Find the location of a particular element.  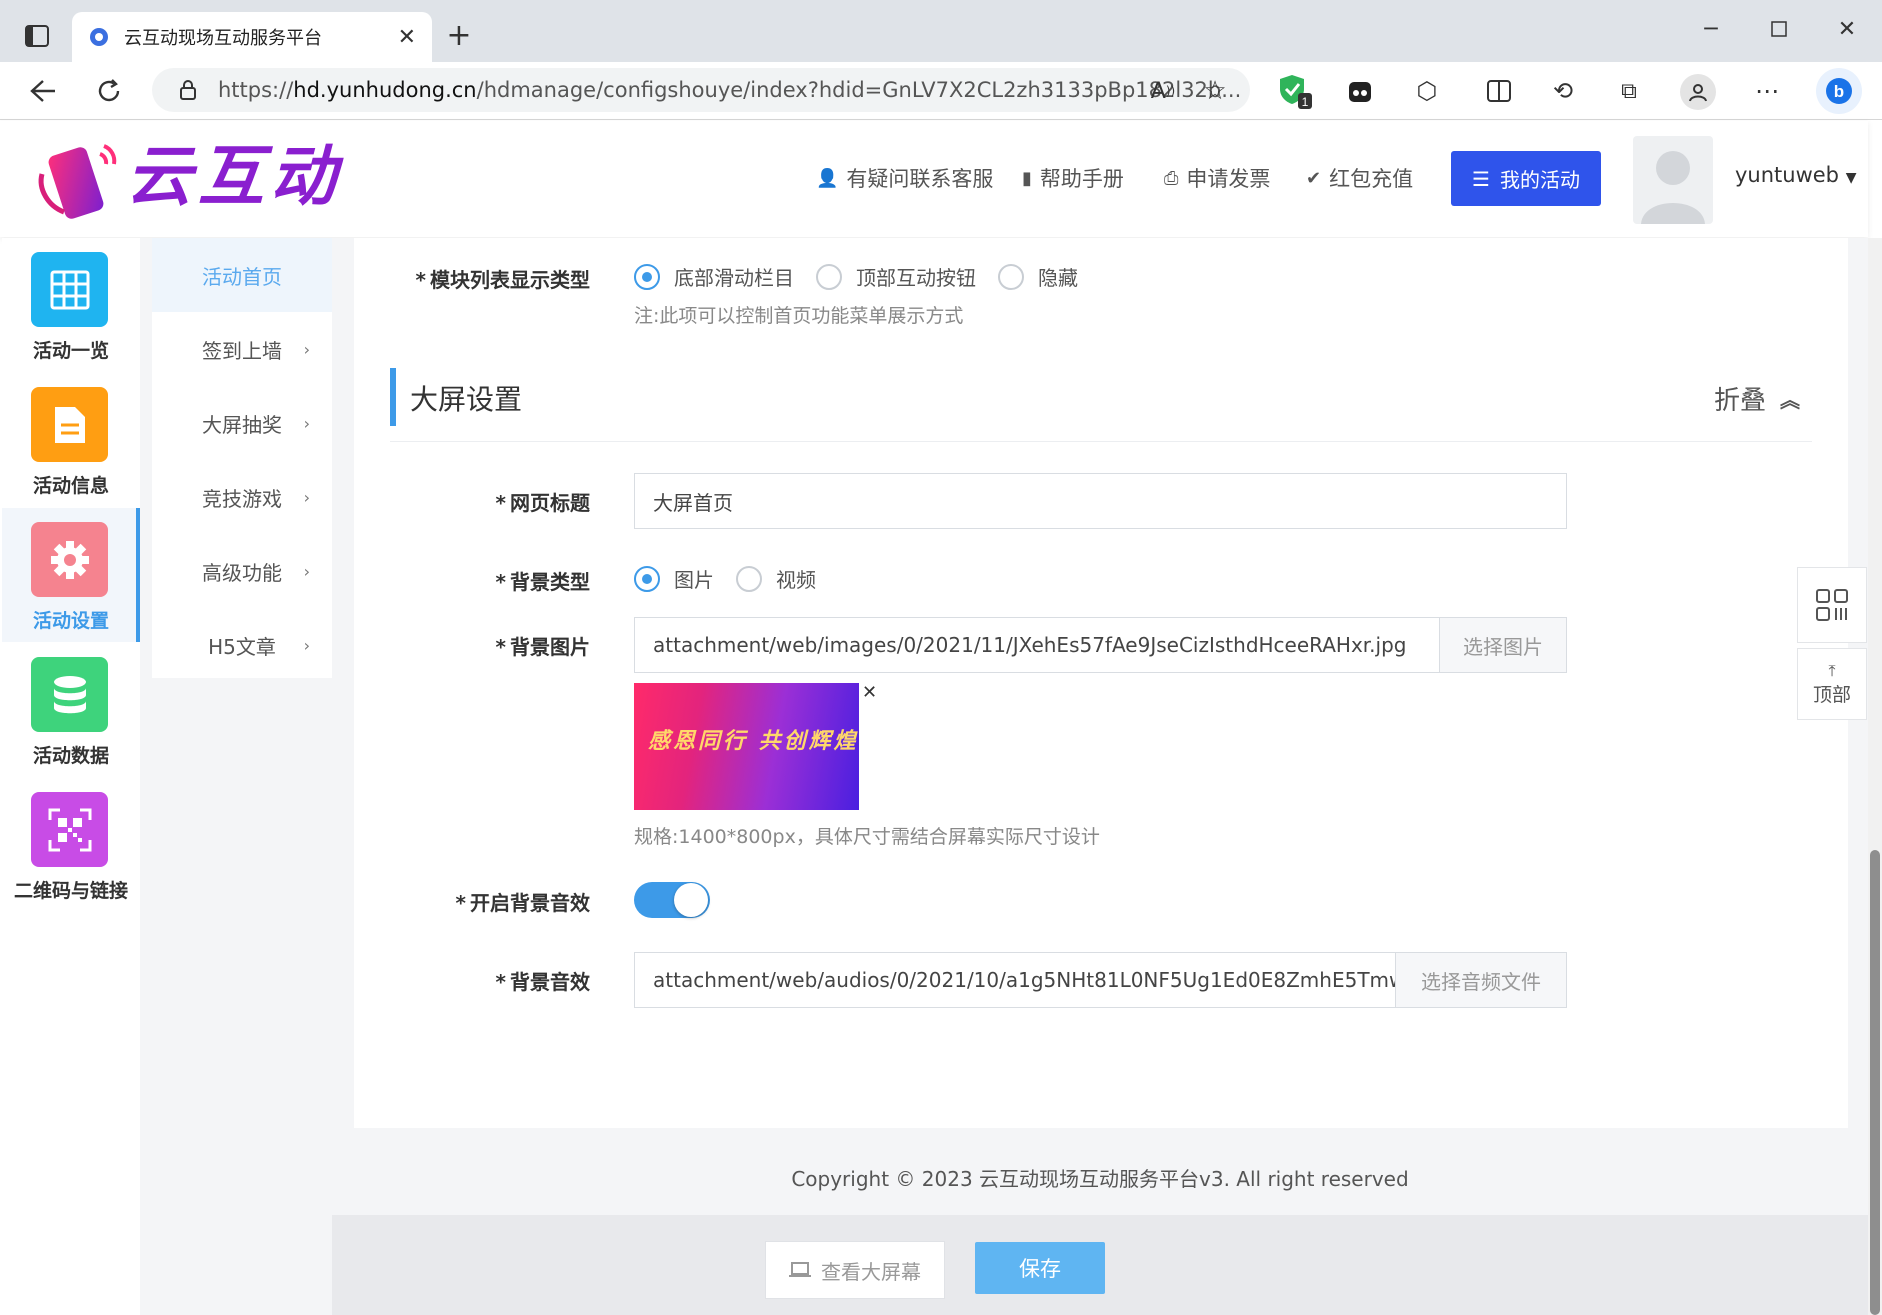

logo-text: 云互动 is located at coordinates (234, 177).